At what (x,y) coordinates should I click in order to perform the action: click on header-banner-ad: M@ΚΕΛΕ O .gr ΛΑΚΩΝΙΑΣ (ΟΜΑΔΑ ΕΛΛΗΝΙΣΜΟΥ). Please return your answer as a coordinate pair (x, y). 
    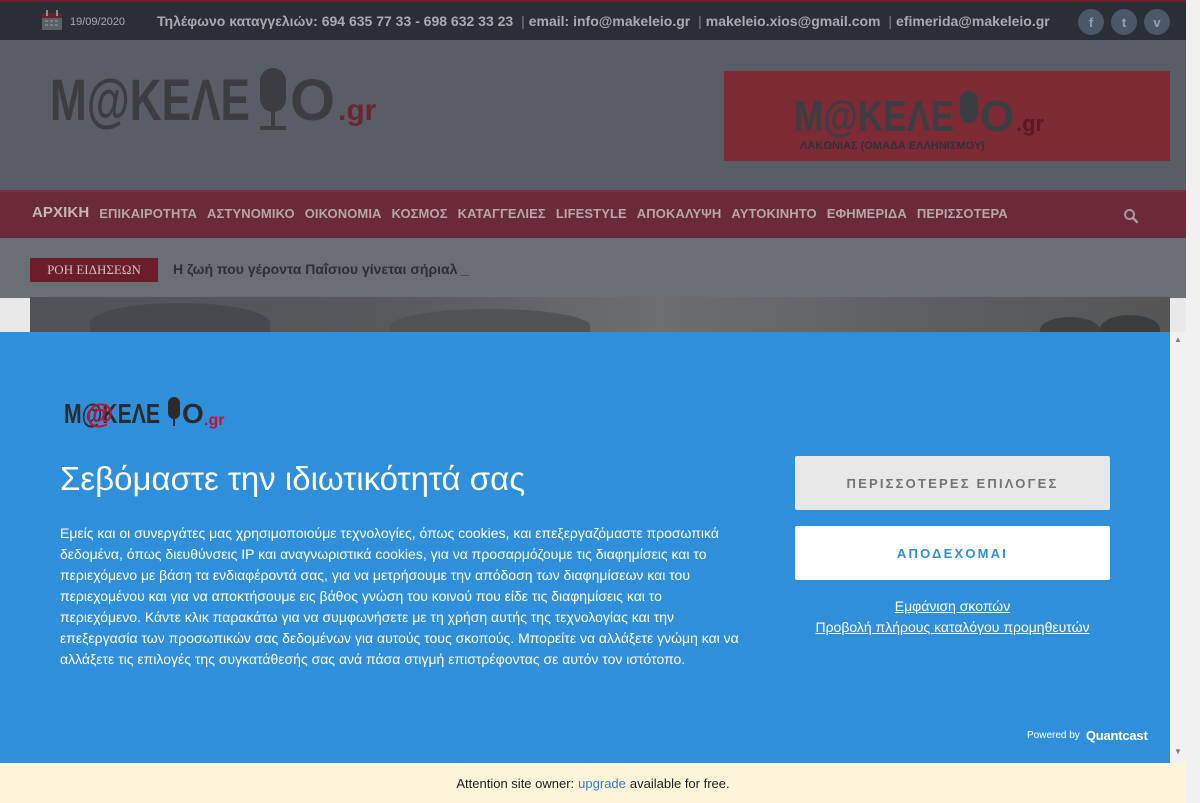
    Looking at the image, I should click on (947, 116).